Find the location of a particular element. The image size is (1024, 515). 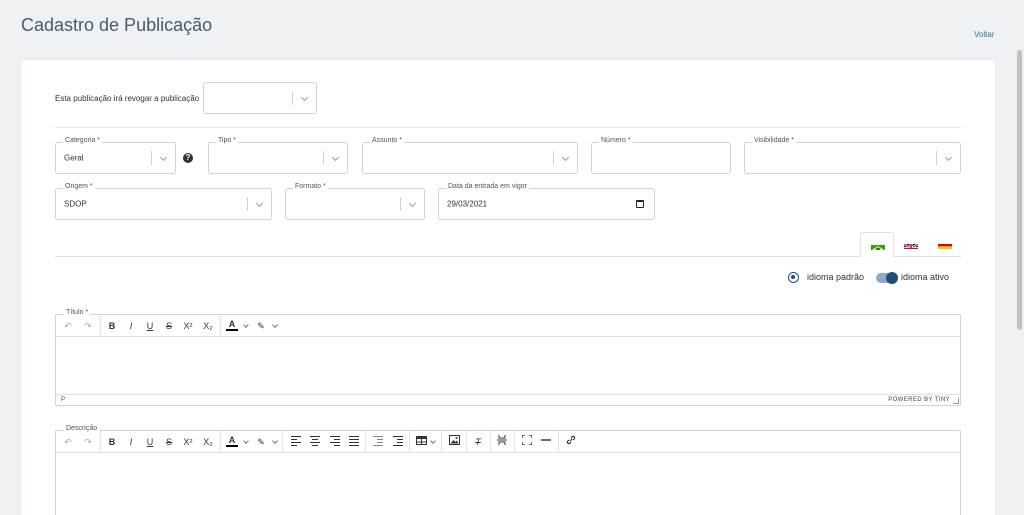

resize-handle-icon is located at coordinates (956, 401).